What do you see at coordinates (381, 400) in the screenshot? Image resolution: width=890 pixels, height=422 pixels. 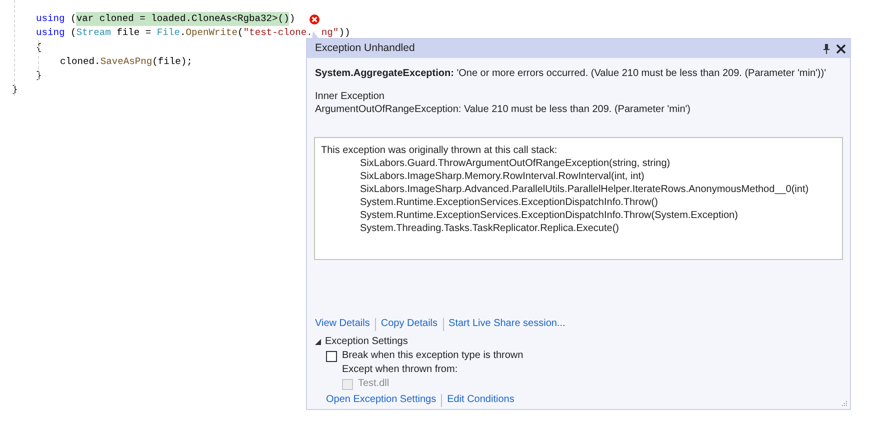 I see `settings-link: Open Exception Settings` at bounding box center [381, 400].